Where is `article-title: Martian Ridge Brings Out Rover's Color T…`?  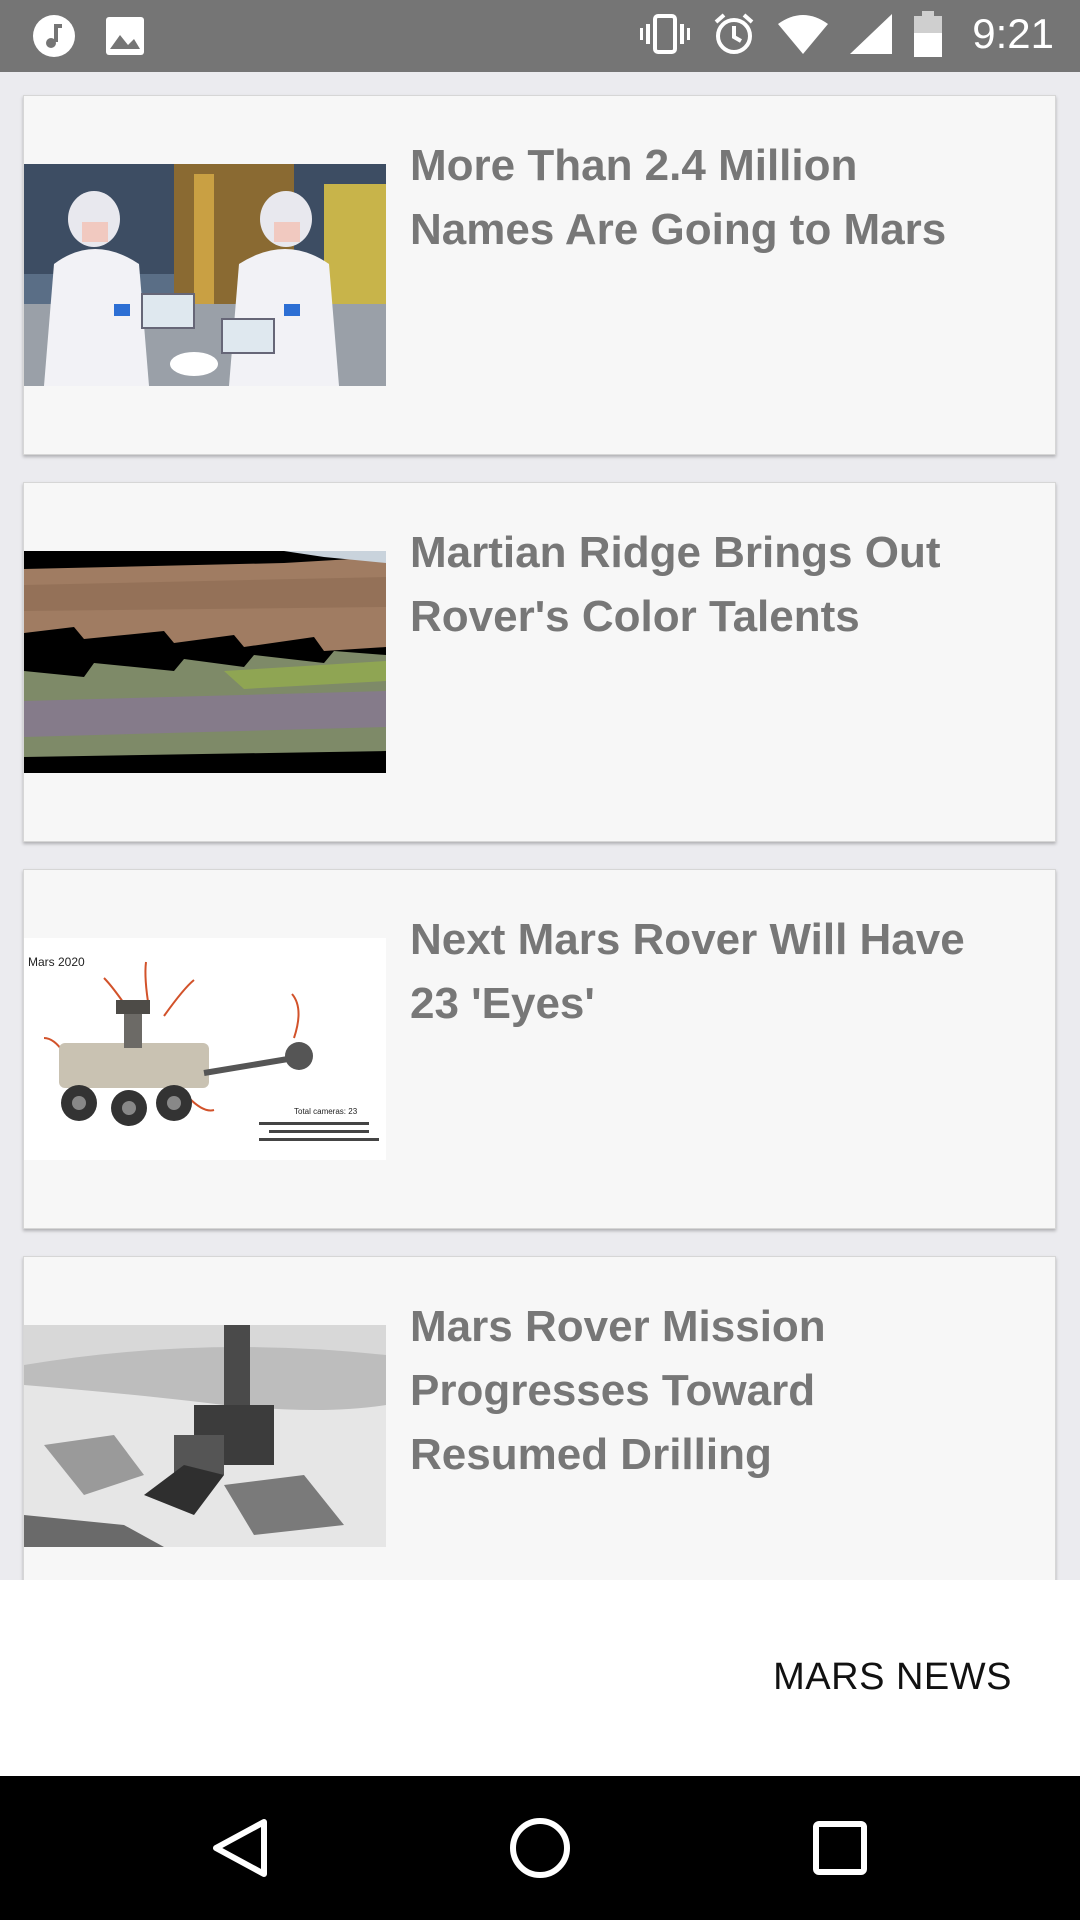
article-title: Martian Ridge Brings Out Rover's Color T… is located at coordinates (710, 585).